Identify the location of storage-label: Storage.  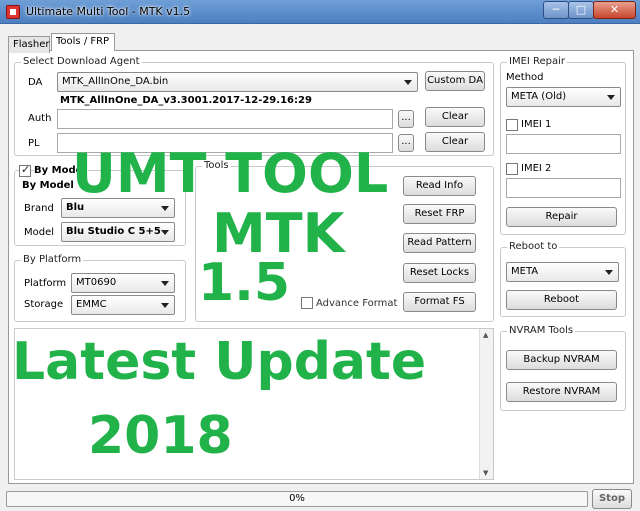
(44, 304).